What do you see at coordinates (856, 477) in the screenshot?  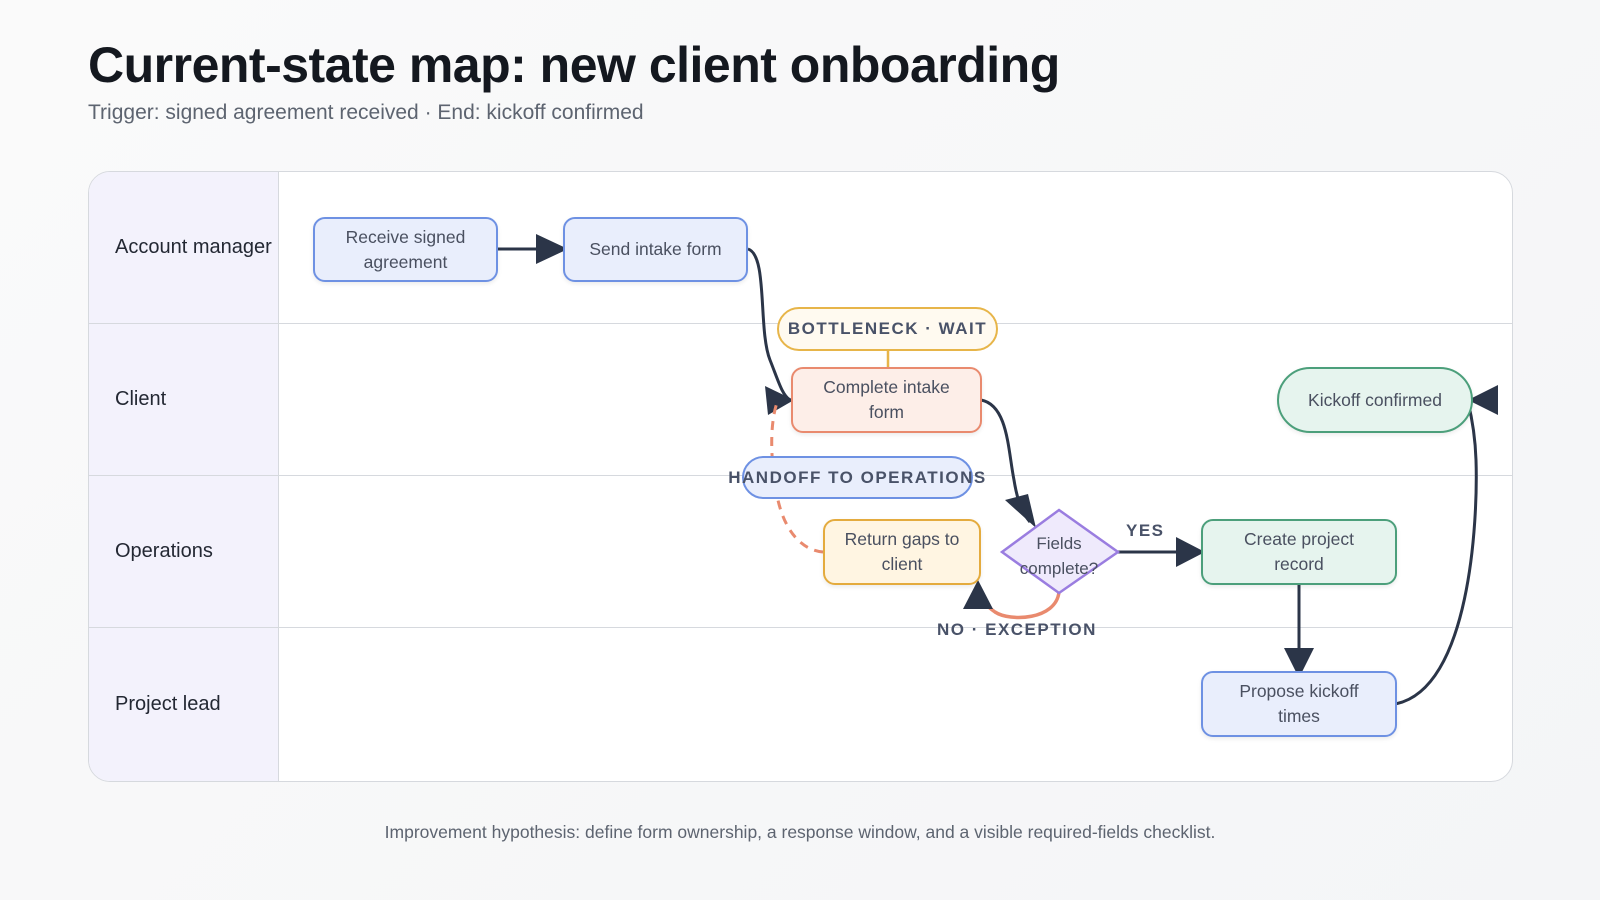 I see `handoff-tag: HANDOFF TO OPERATIONS` at bounding box center [856, 477].